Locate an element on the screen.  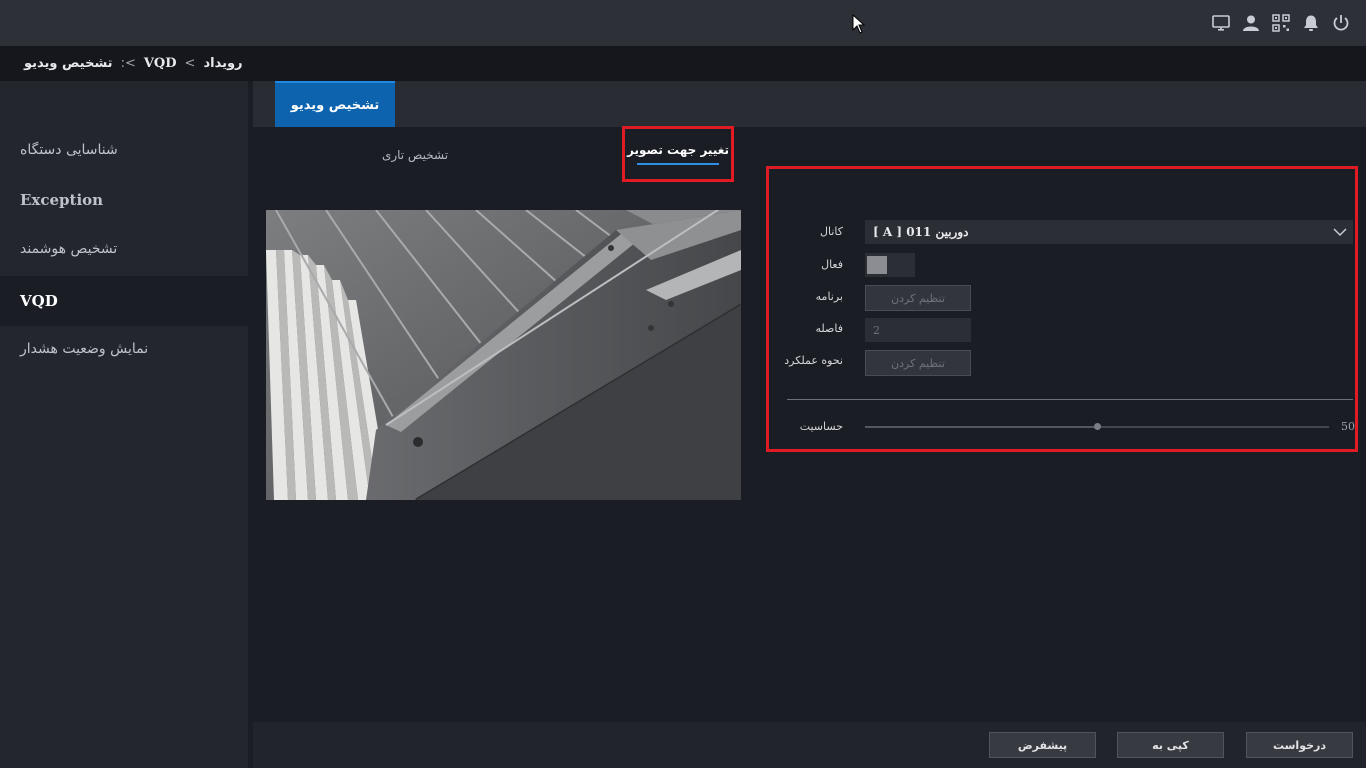
sensitivity-label: حساسیت is located at coordinates (821, 426).